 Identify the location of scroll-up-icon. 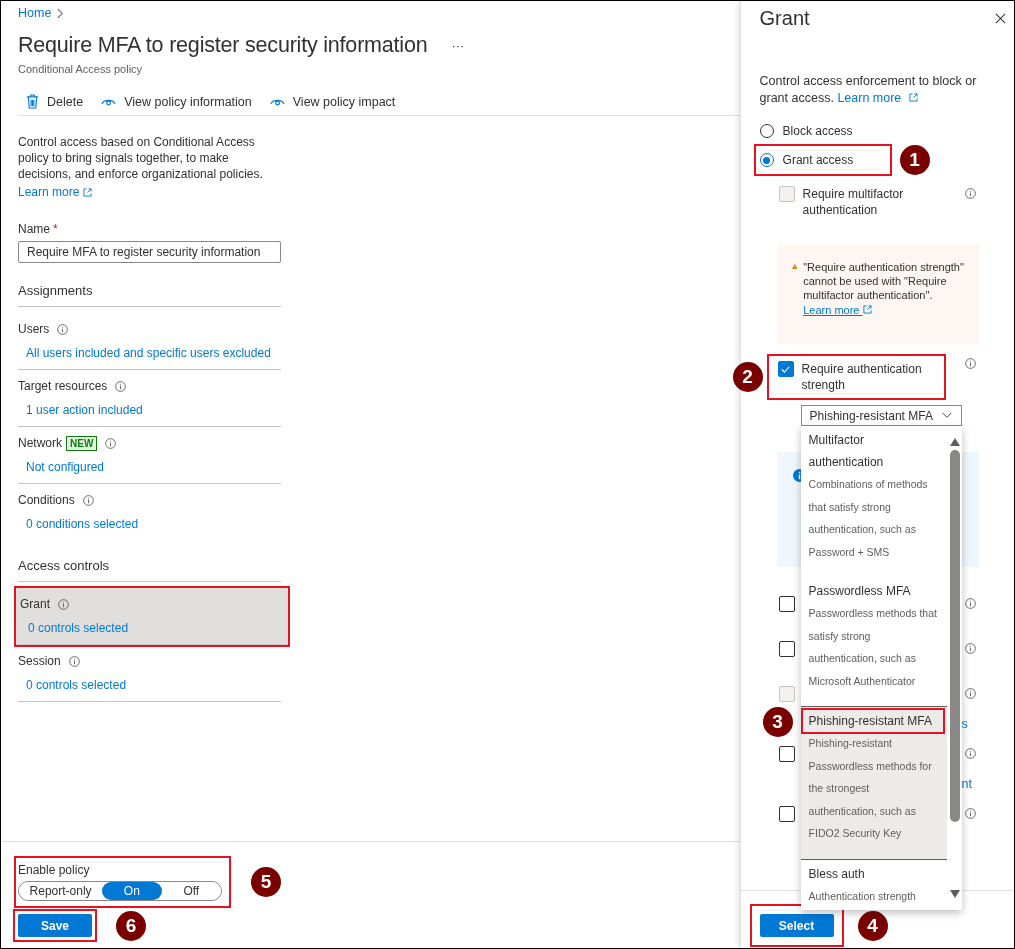
(954, 442).